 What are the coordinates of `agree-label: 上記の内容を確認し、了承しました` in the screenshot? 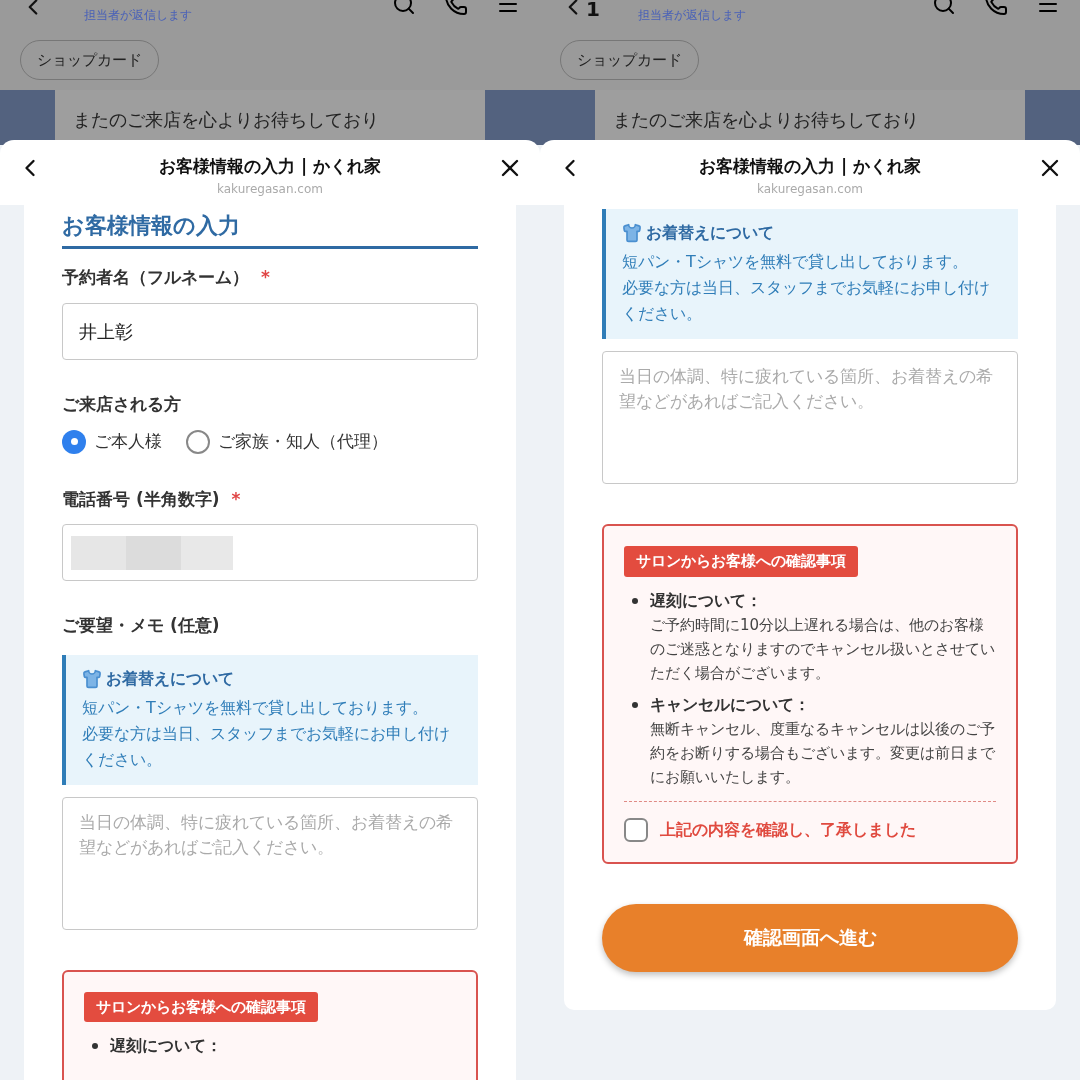 It's located at (788, 829).